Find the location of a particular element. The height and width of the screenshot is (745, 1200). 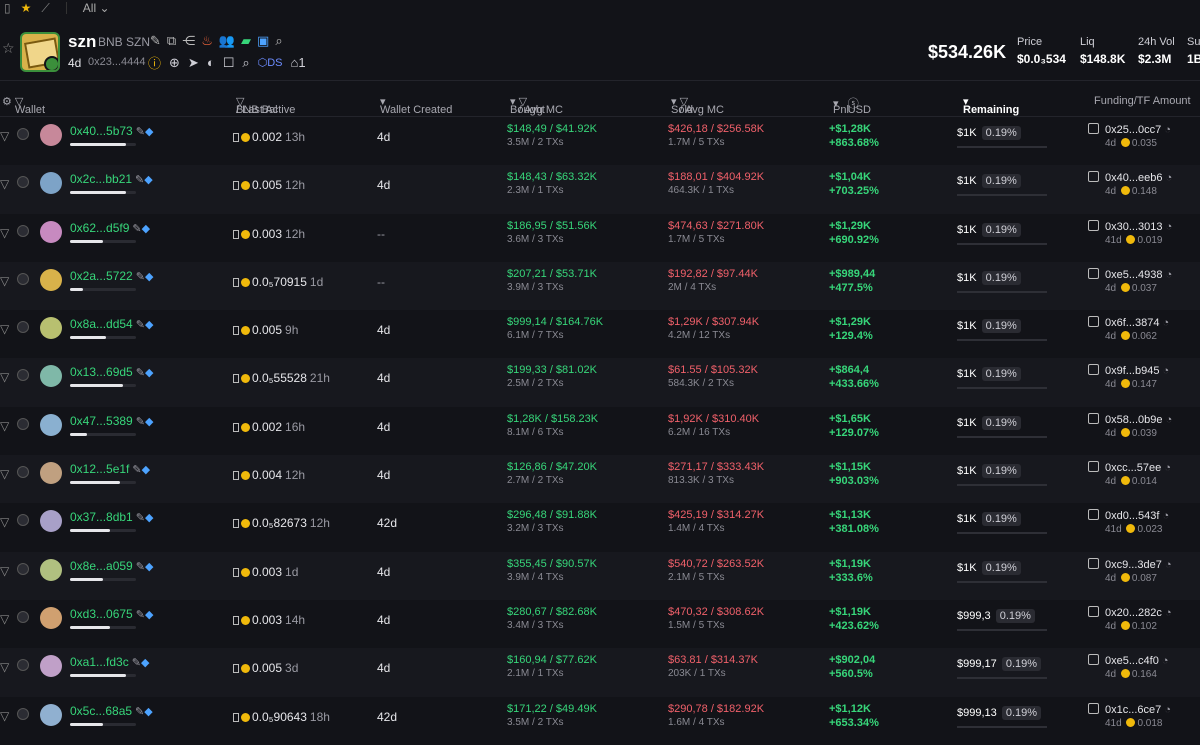

wallet-address: 0x12...5e1f ✎◆ is located at coordinates (110, 469).